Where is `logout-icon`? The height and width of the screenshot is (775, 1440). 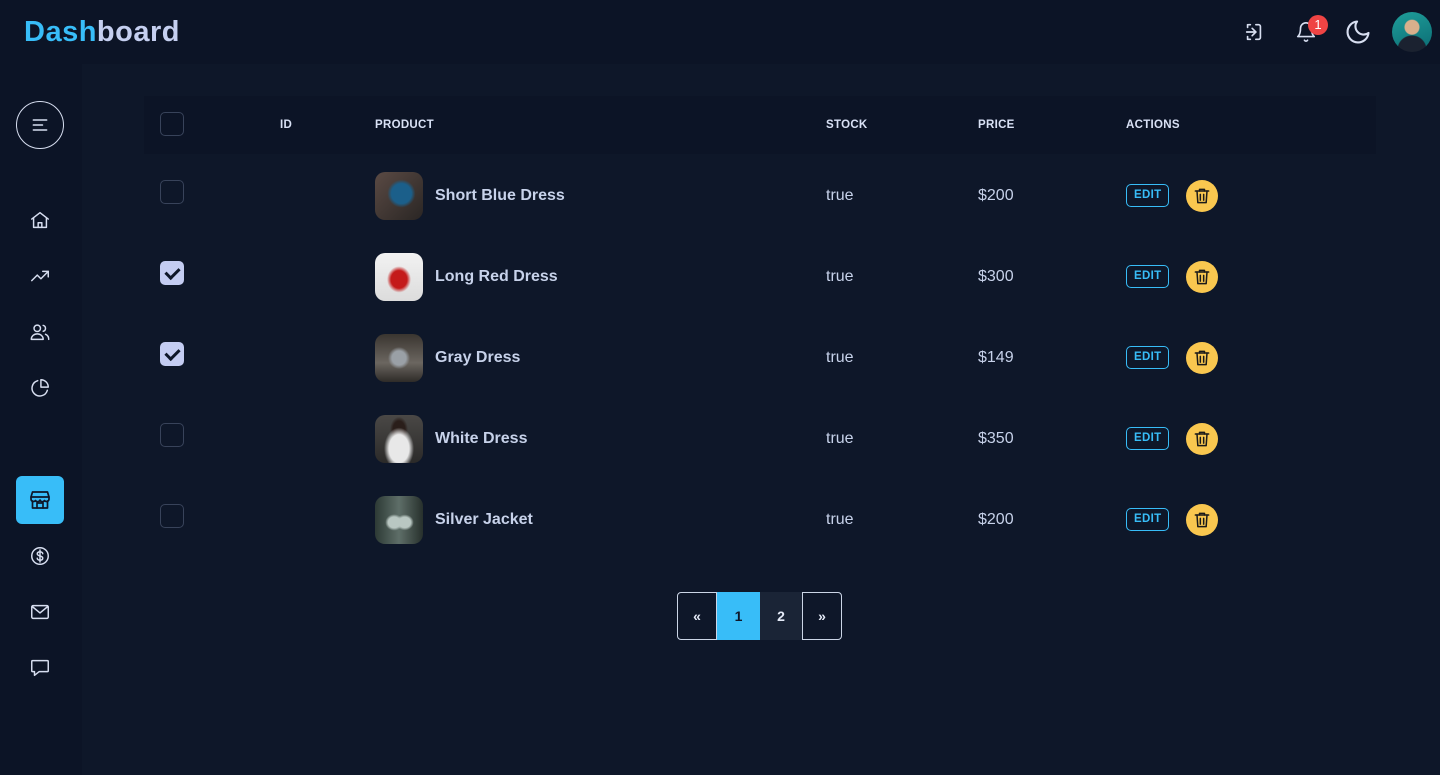 logout-icon is located at coordinates (1253, 32).